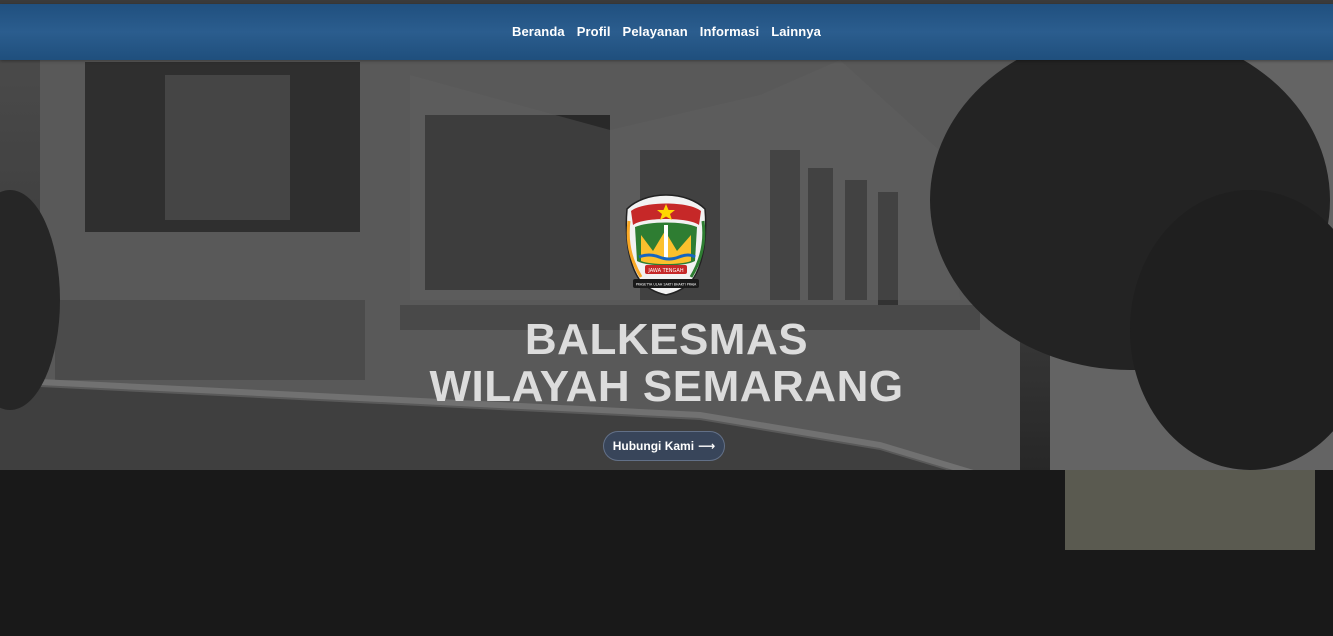 The height and width of the screenshot is (636, 1333). What do you see at coordinates (653, 446) in the screenshot?
I see `contact-us-label: Hubungi Kami` at bounding box center [653, 446].